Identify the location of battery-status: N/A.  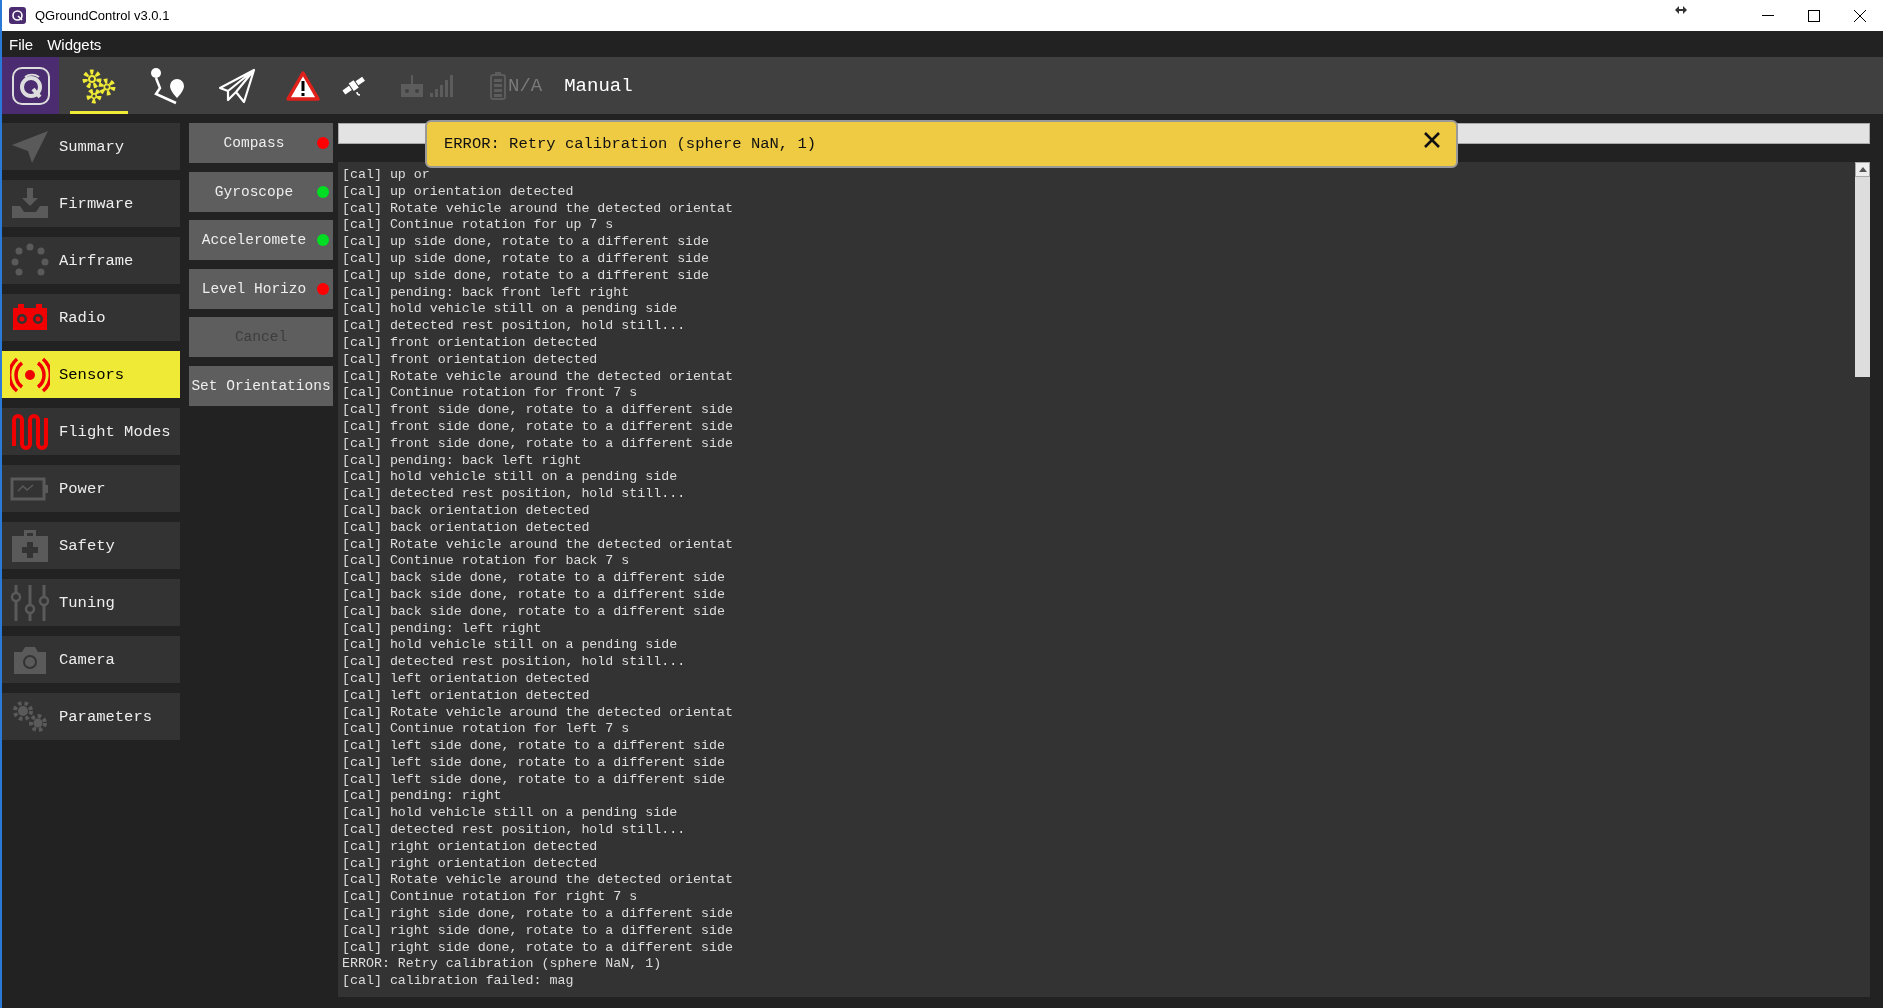
(525, 85).